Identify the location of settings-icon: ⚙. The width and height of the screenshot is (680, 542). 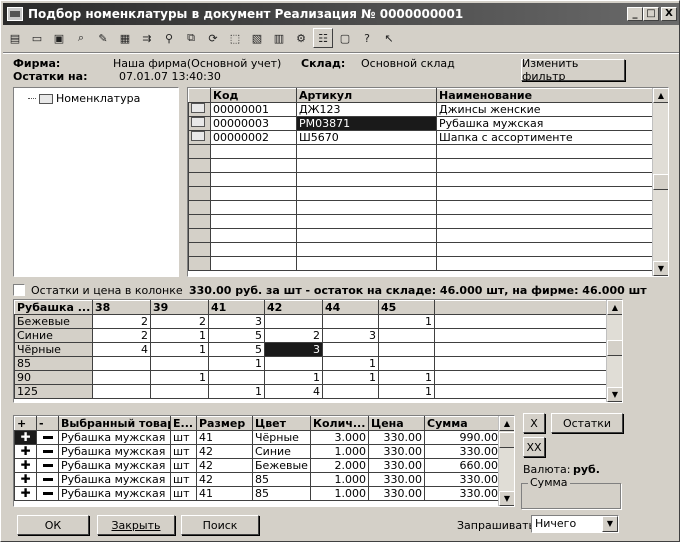
(301, 38).